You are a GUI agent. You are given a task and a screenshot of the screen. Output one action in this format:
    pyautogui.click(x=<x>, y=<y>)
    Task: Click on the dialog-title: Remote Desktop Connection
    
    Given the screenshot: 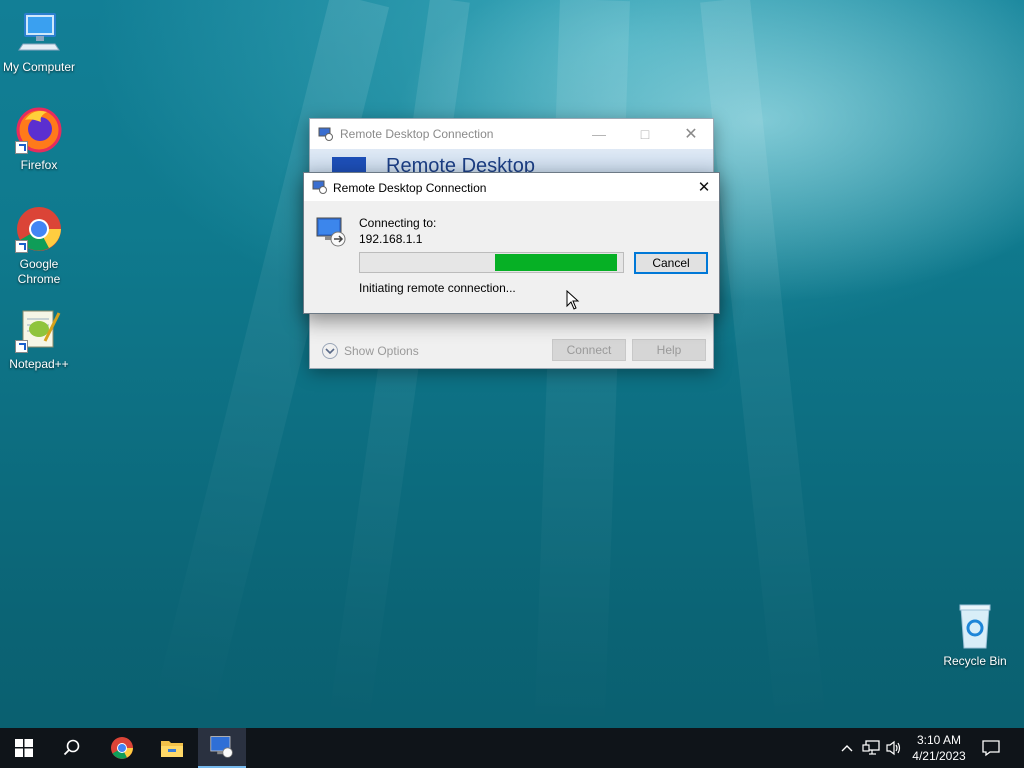 What is the action you would take?
    pyautogui.click(x=410, y=188)
    